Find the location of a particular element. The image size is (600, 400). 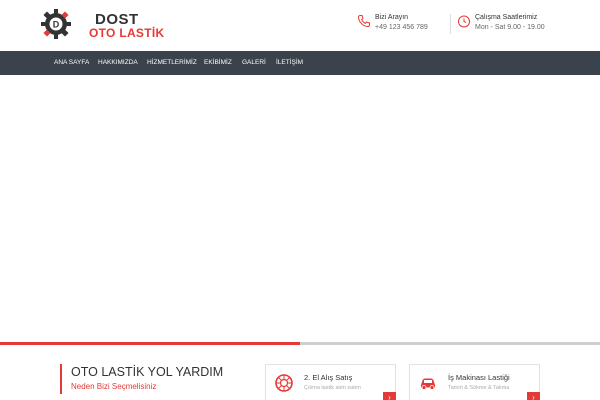

call-number: +49 123 456 789 is located at coordinates (401, 27).